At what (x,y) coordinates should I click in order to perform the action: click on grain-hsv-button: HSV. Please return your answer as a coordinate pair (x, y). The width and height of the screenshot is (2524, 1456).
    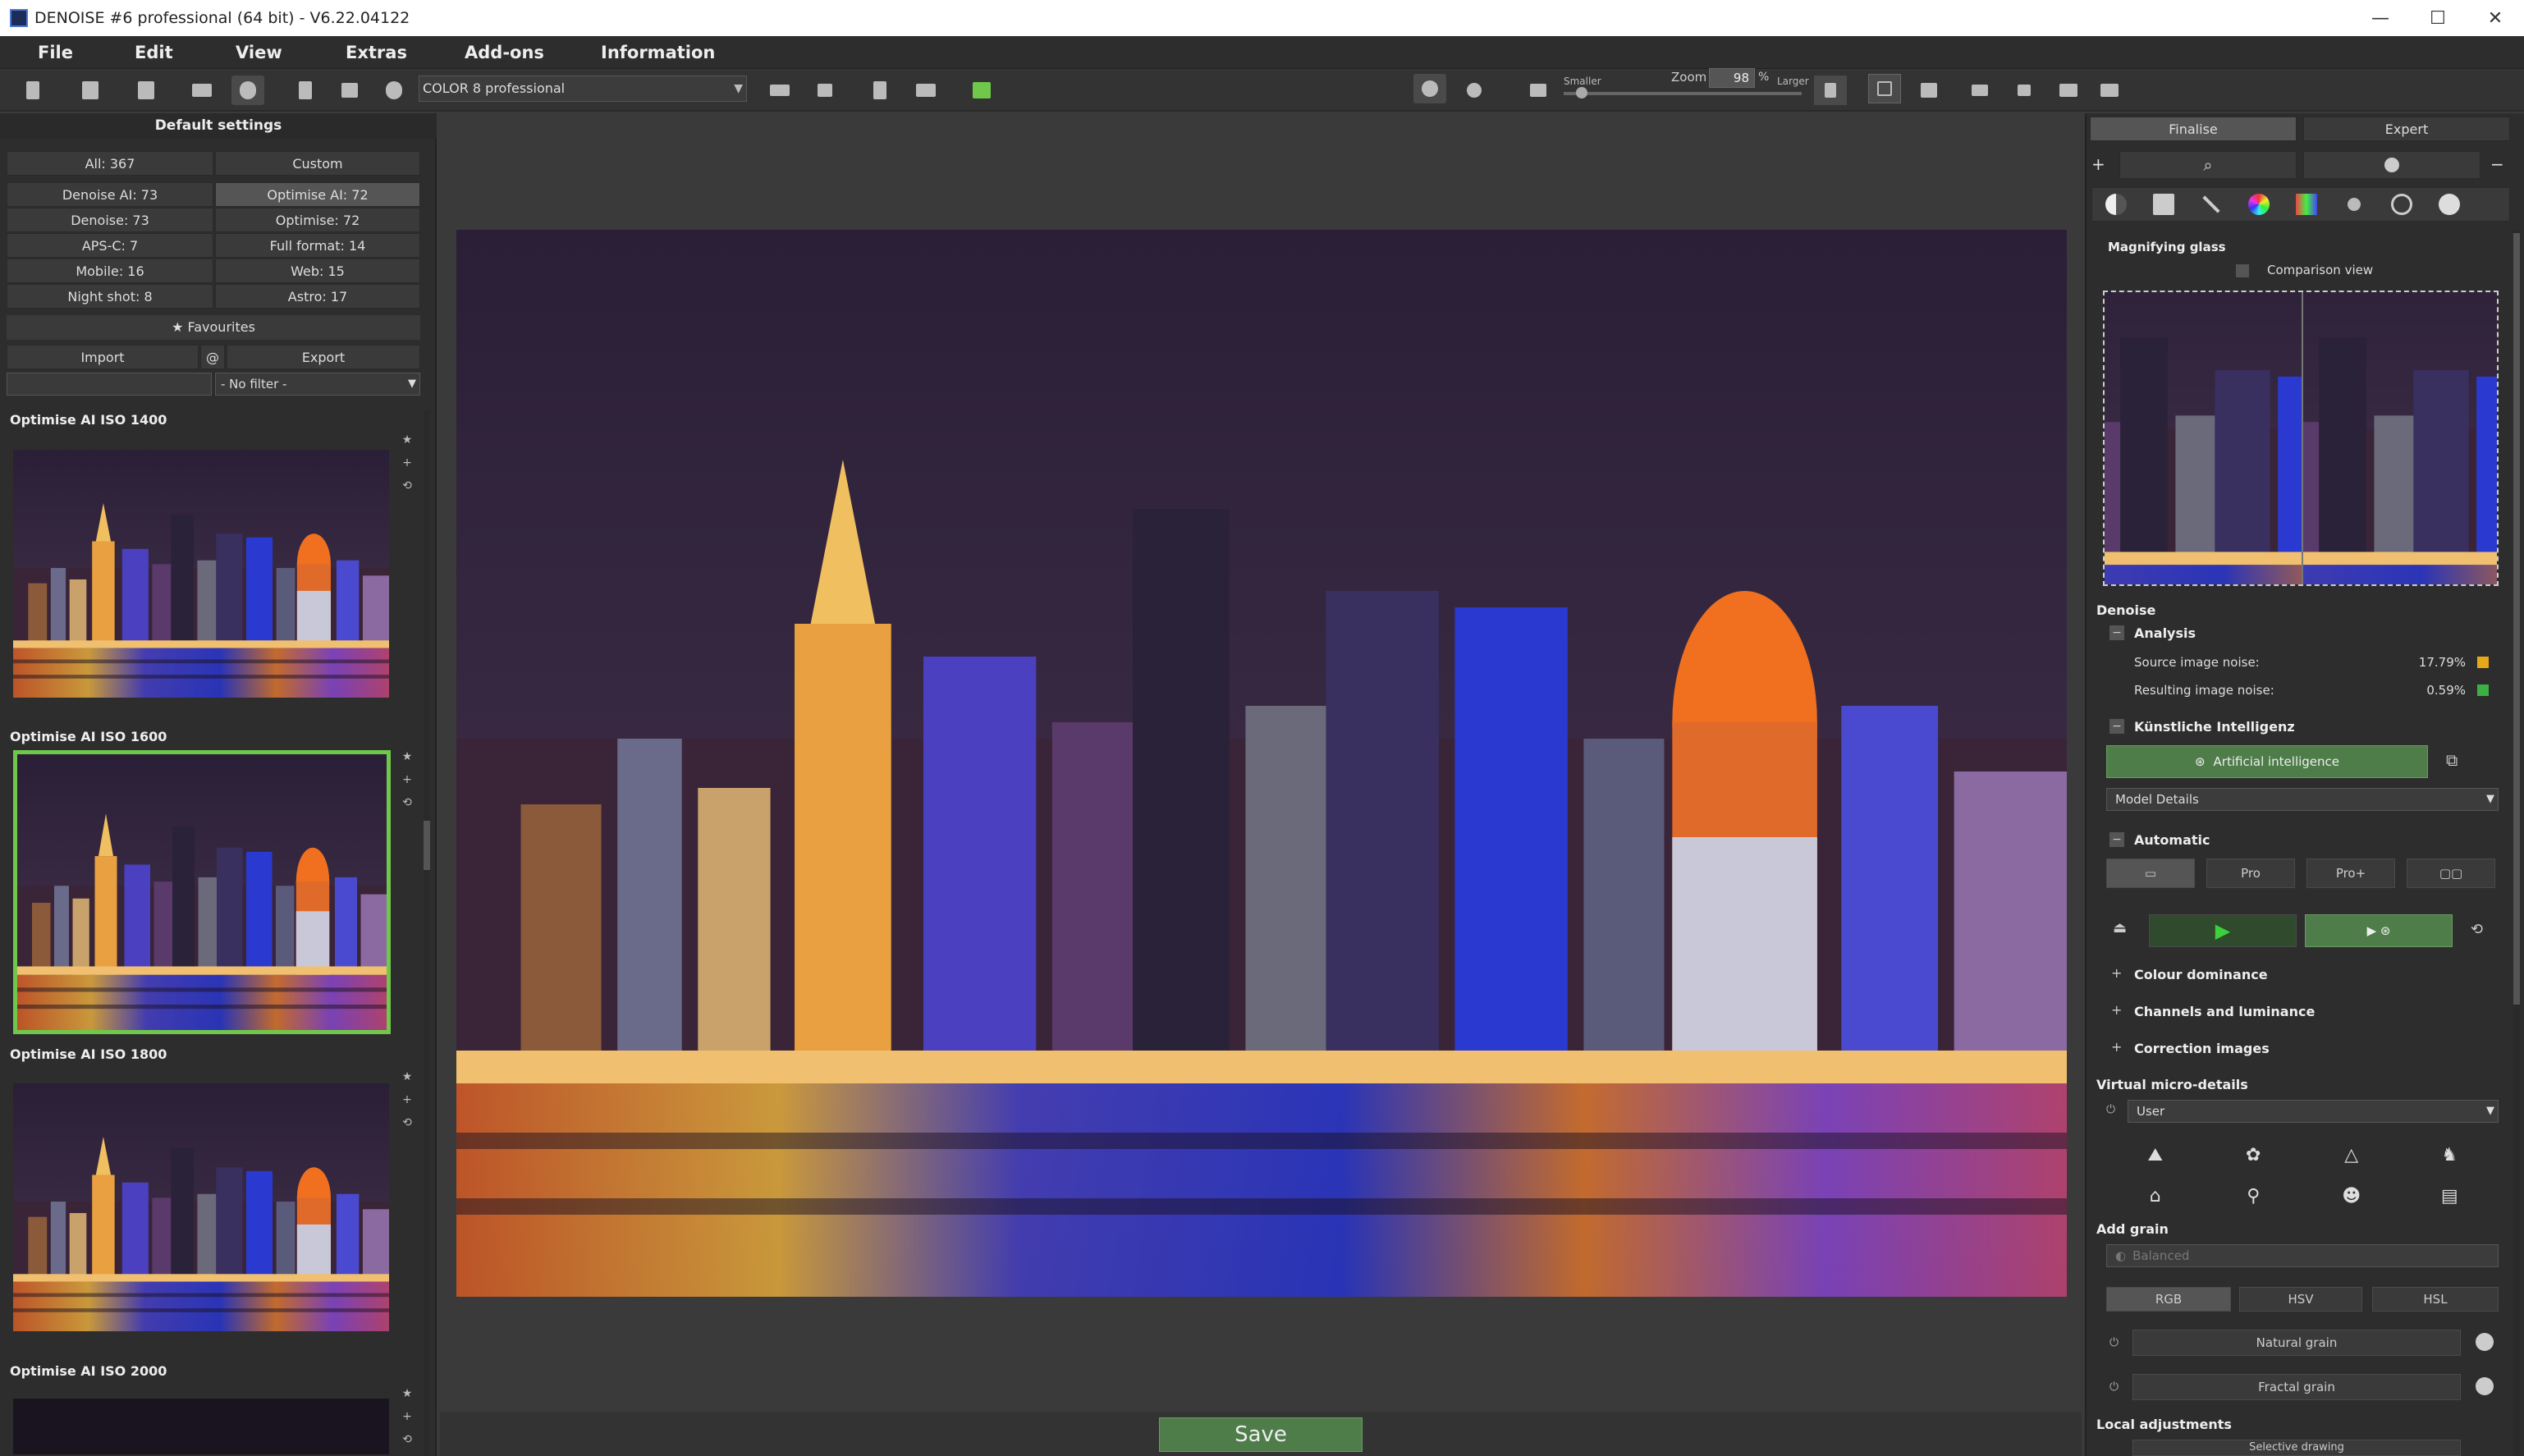
    Looking at the image, I should click on (2300, 1299).